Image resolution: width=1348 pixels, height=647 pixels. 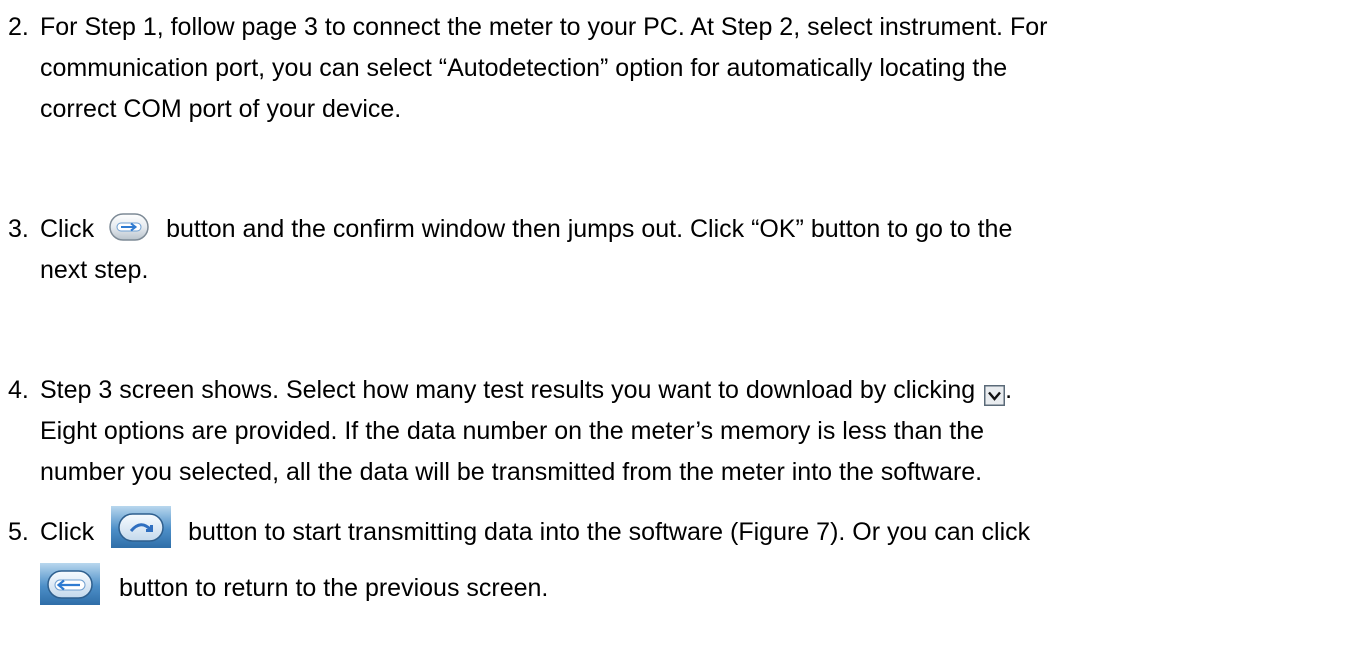 I want to click on start-transmit-button-icon, so click(x=141, y=527).